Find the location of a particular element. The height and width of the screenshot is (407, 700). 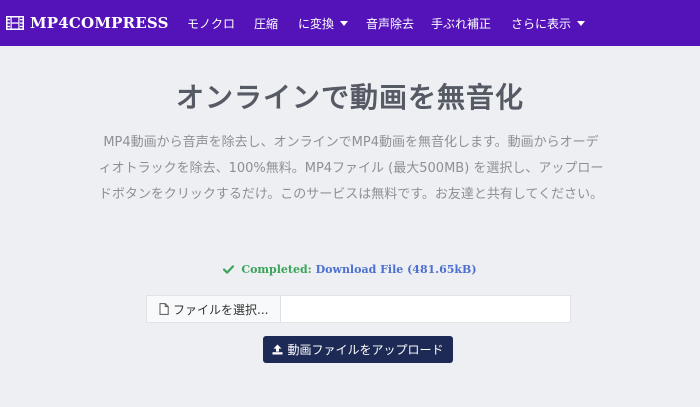

completion-status: Completed: Download File (481.65kB) is located at coordinates (350, 269).